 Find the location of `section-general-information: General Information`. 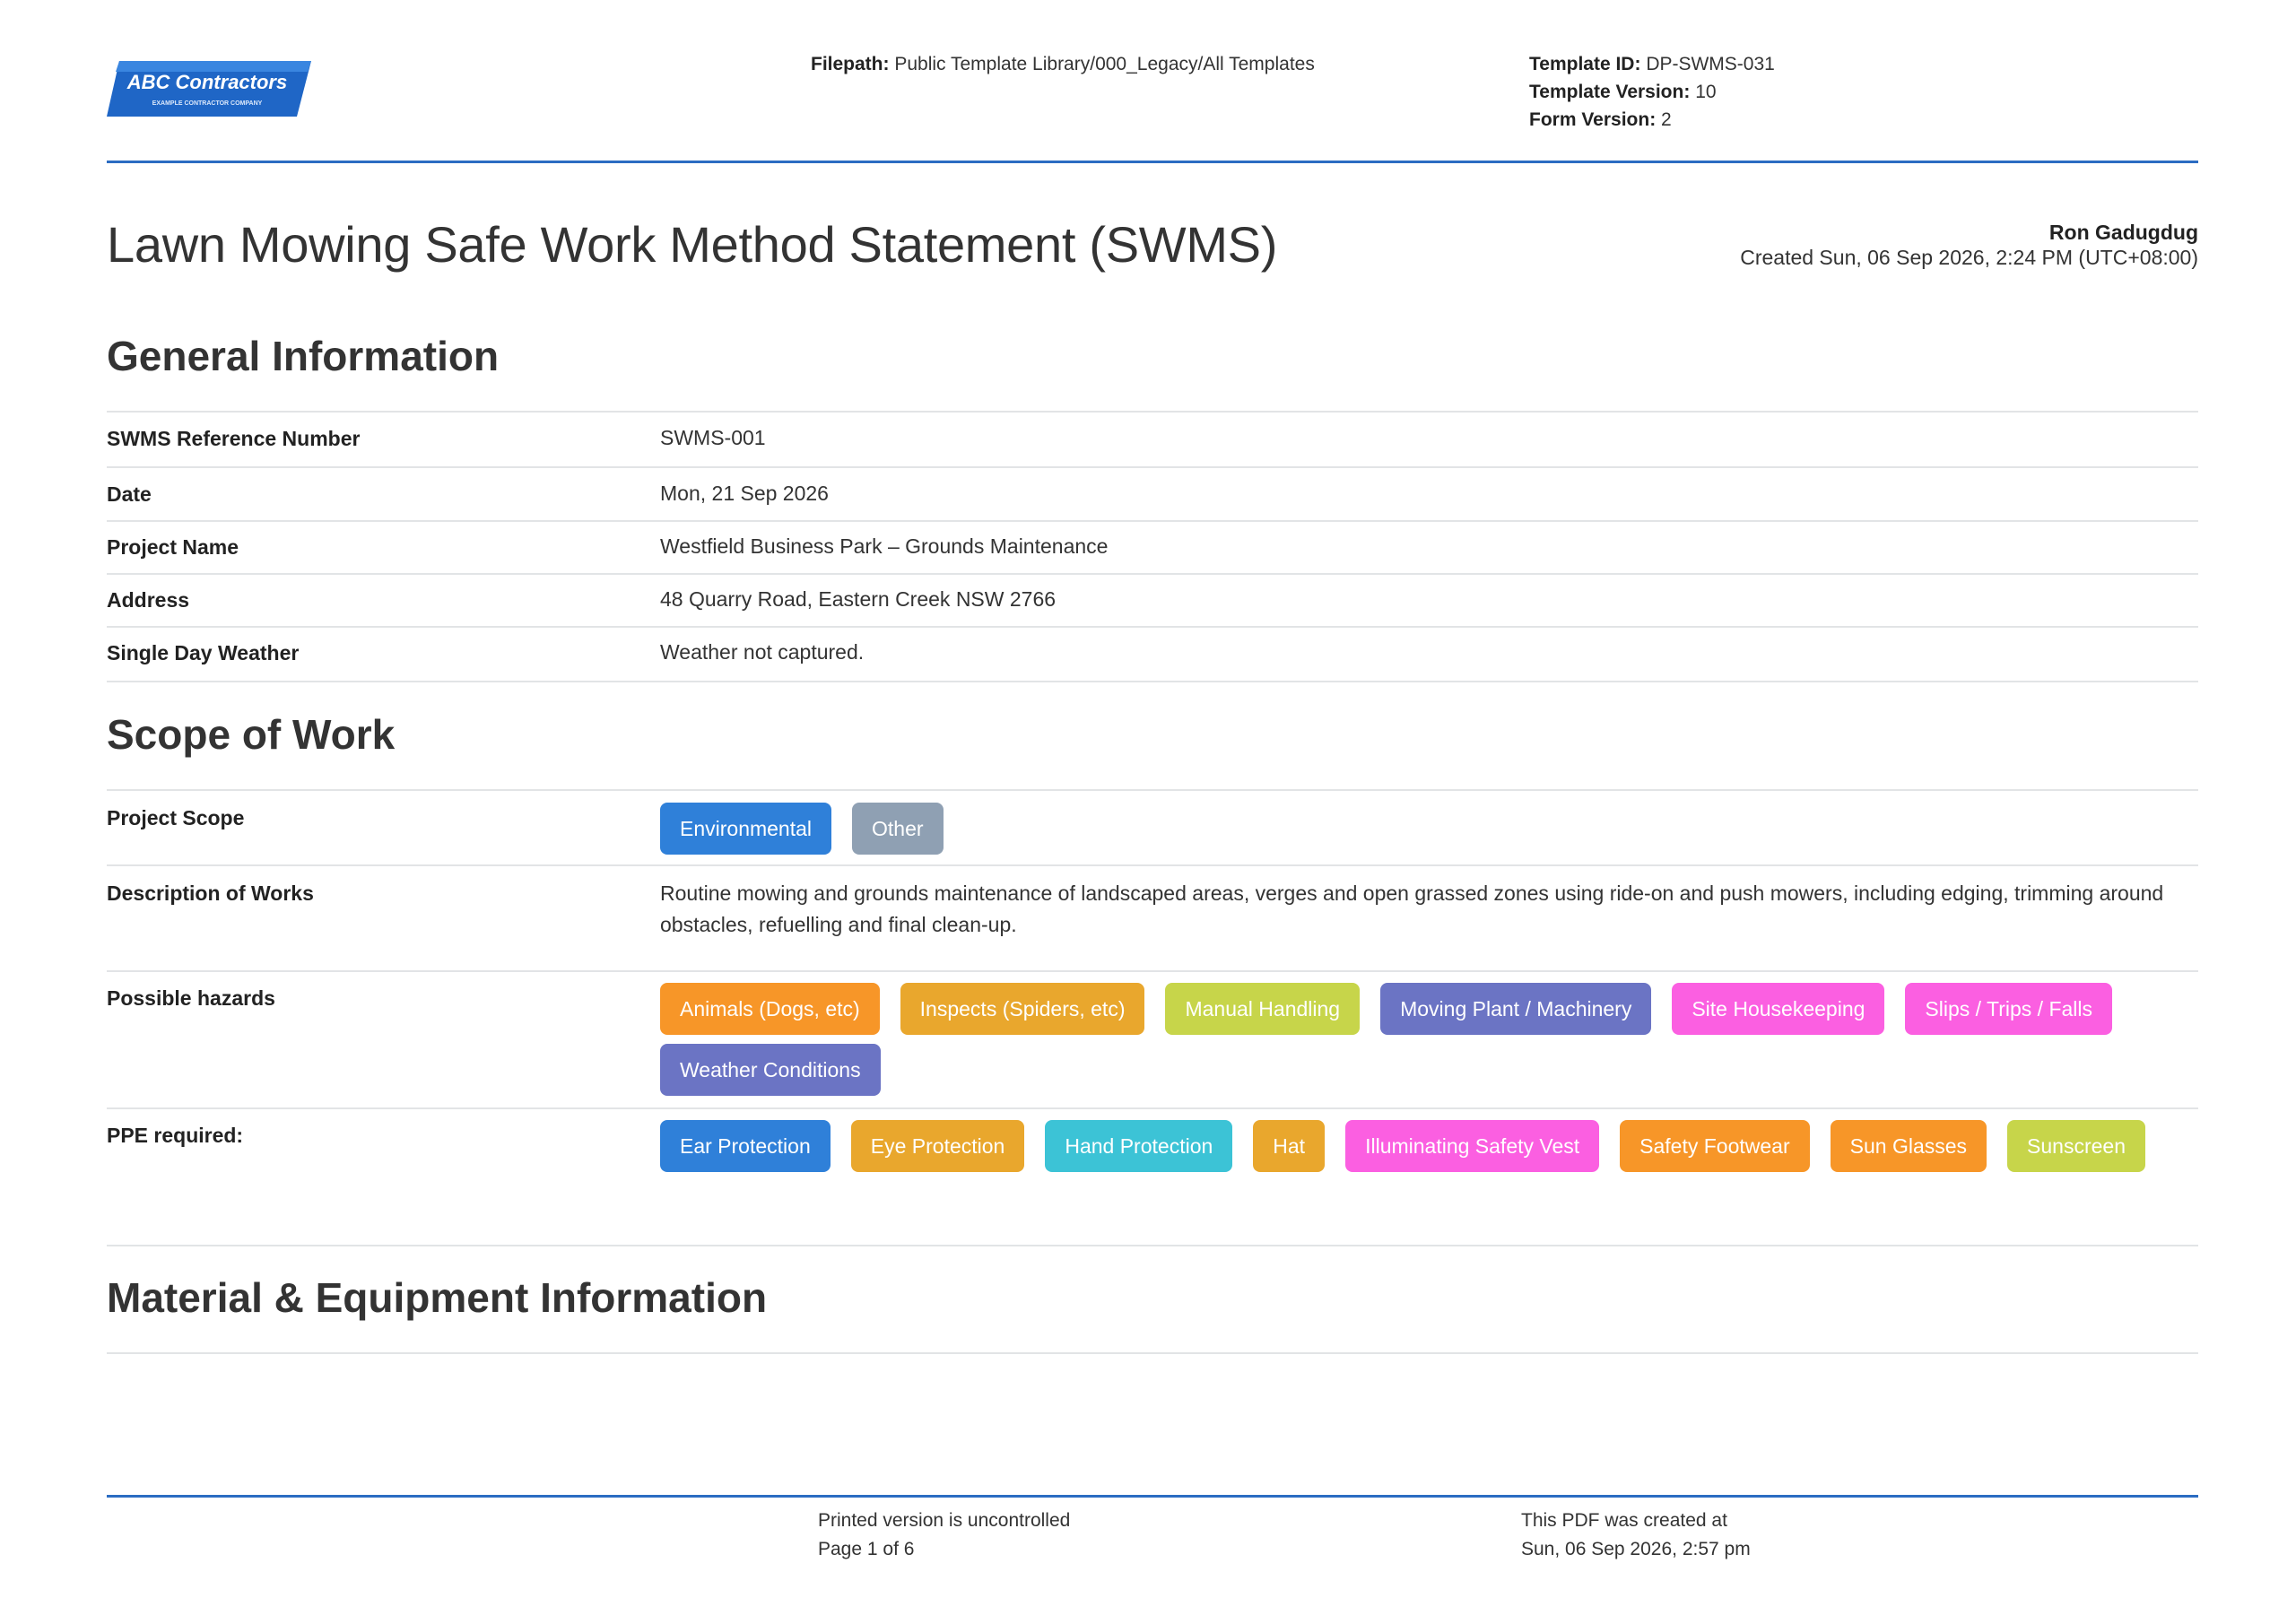

section-general-information: General Information is located at coordinates (303, 356).